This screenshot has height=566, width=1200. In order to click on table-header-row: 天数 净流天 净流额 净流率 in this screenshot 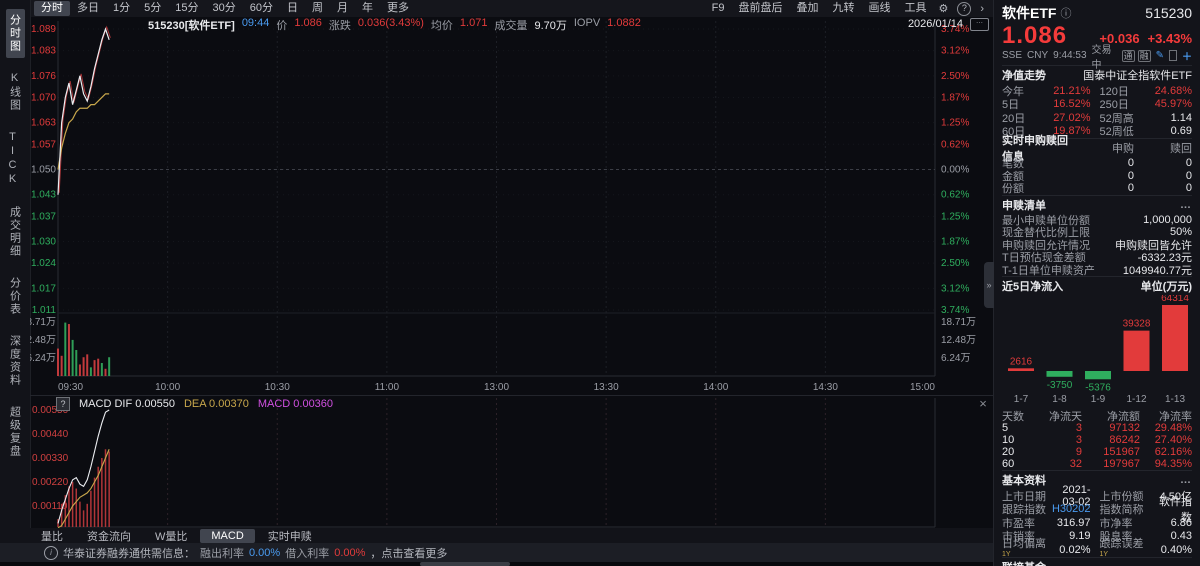, I will do `click(1097, 416)`.